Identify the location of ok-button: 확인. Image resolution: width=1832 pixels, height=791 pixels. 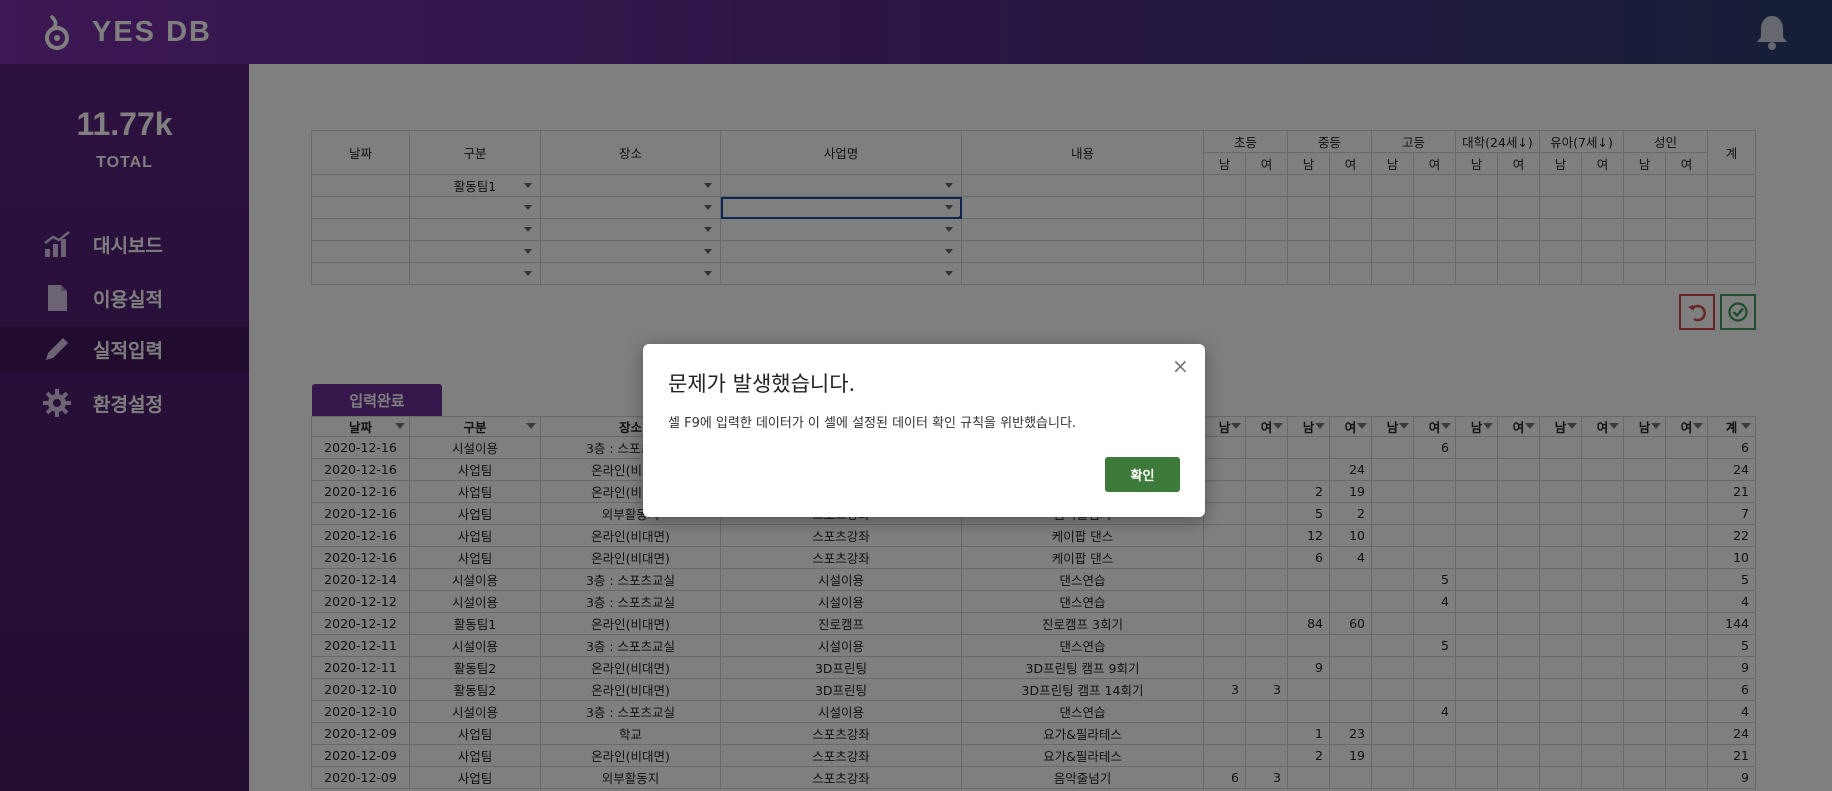
(1142, 474).